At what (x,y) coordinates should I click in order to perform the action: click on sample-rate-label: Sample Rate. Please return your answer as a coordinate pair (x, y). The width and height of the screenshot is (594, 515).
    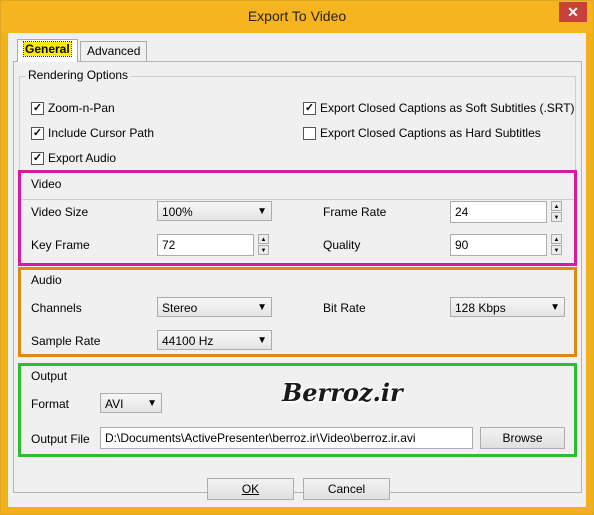
    Looking at the image, I should click on (66, 341).